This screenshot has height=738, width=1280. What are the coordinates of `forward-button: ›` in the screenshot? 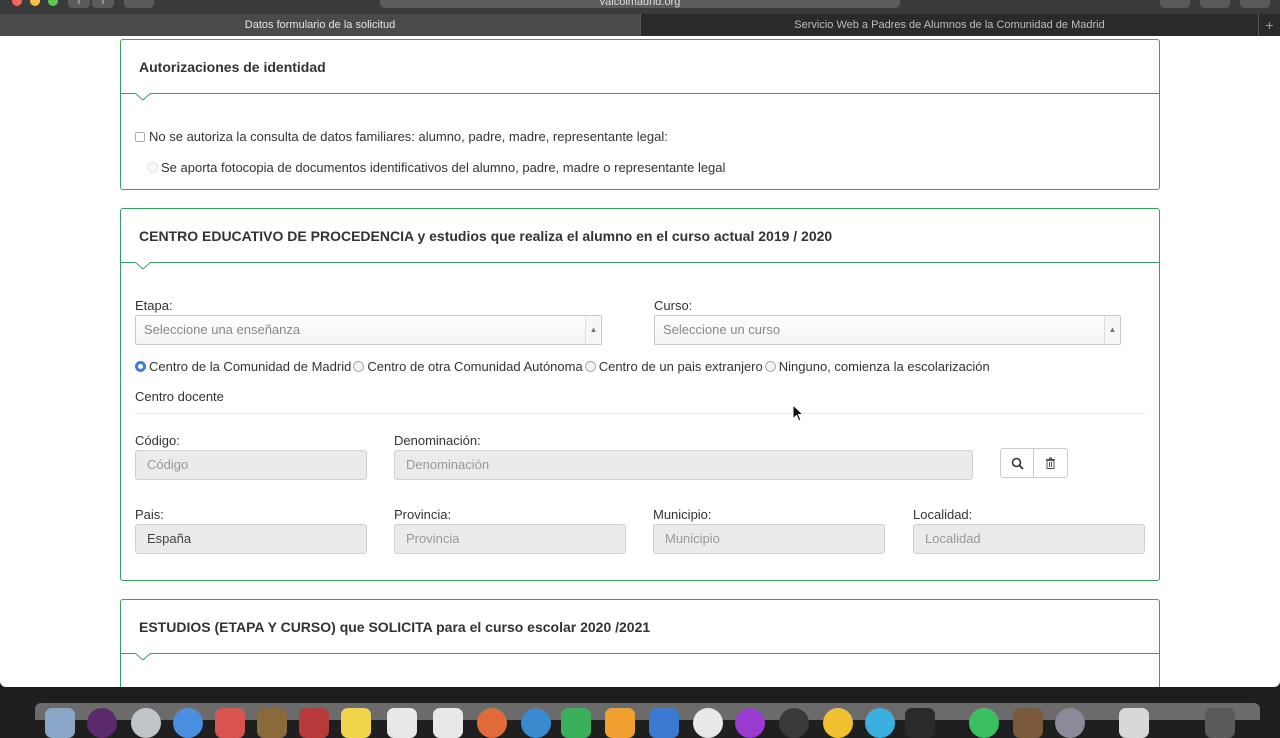 It's located at (103, 4).